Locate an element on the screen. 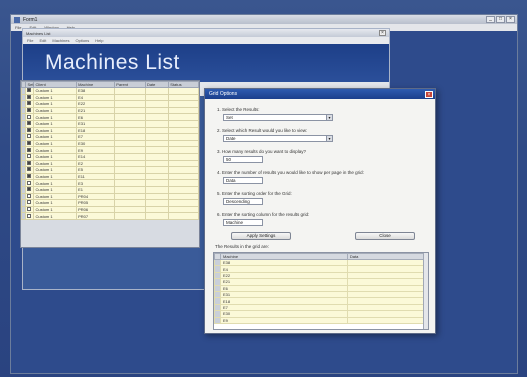 This screenshot has width=527, height=377. table-row: Custom 1 E7 is located at coordinates (110, 137).